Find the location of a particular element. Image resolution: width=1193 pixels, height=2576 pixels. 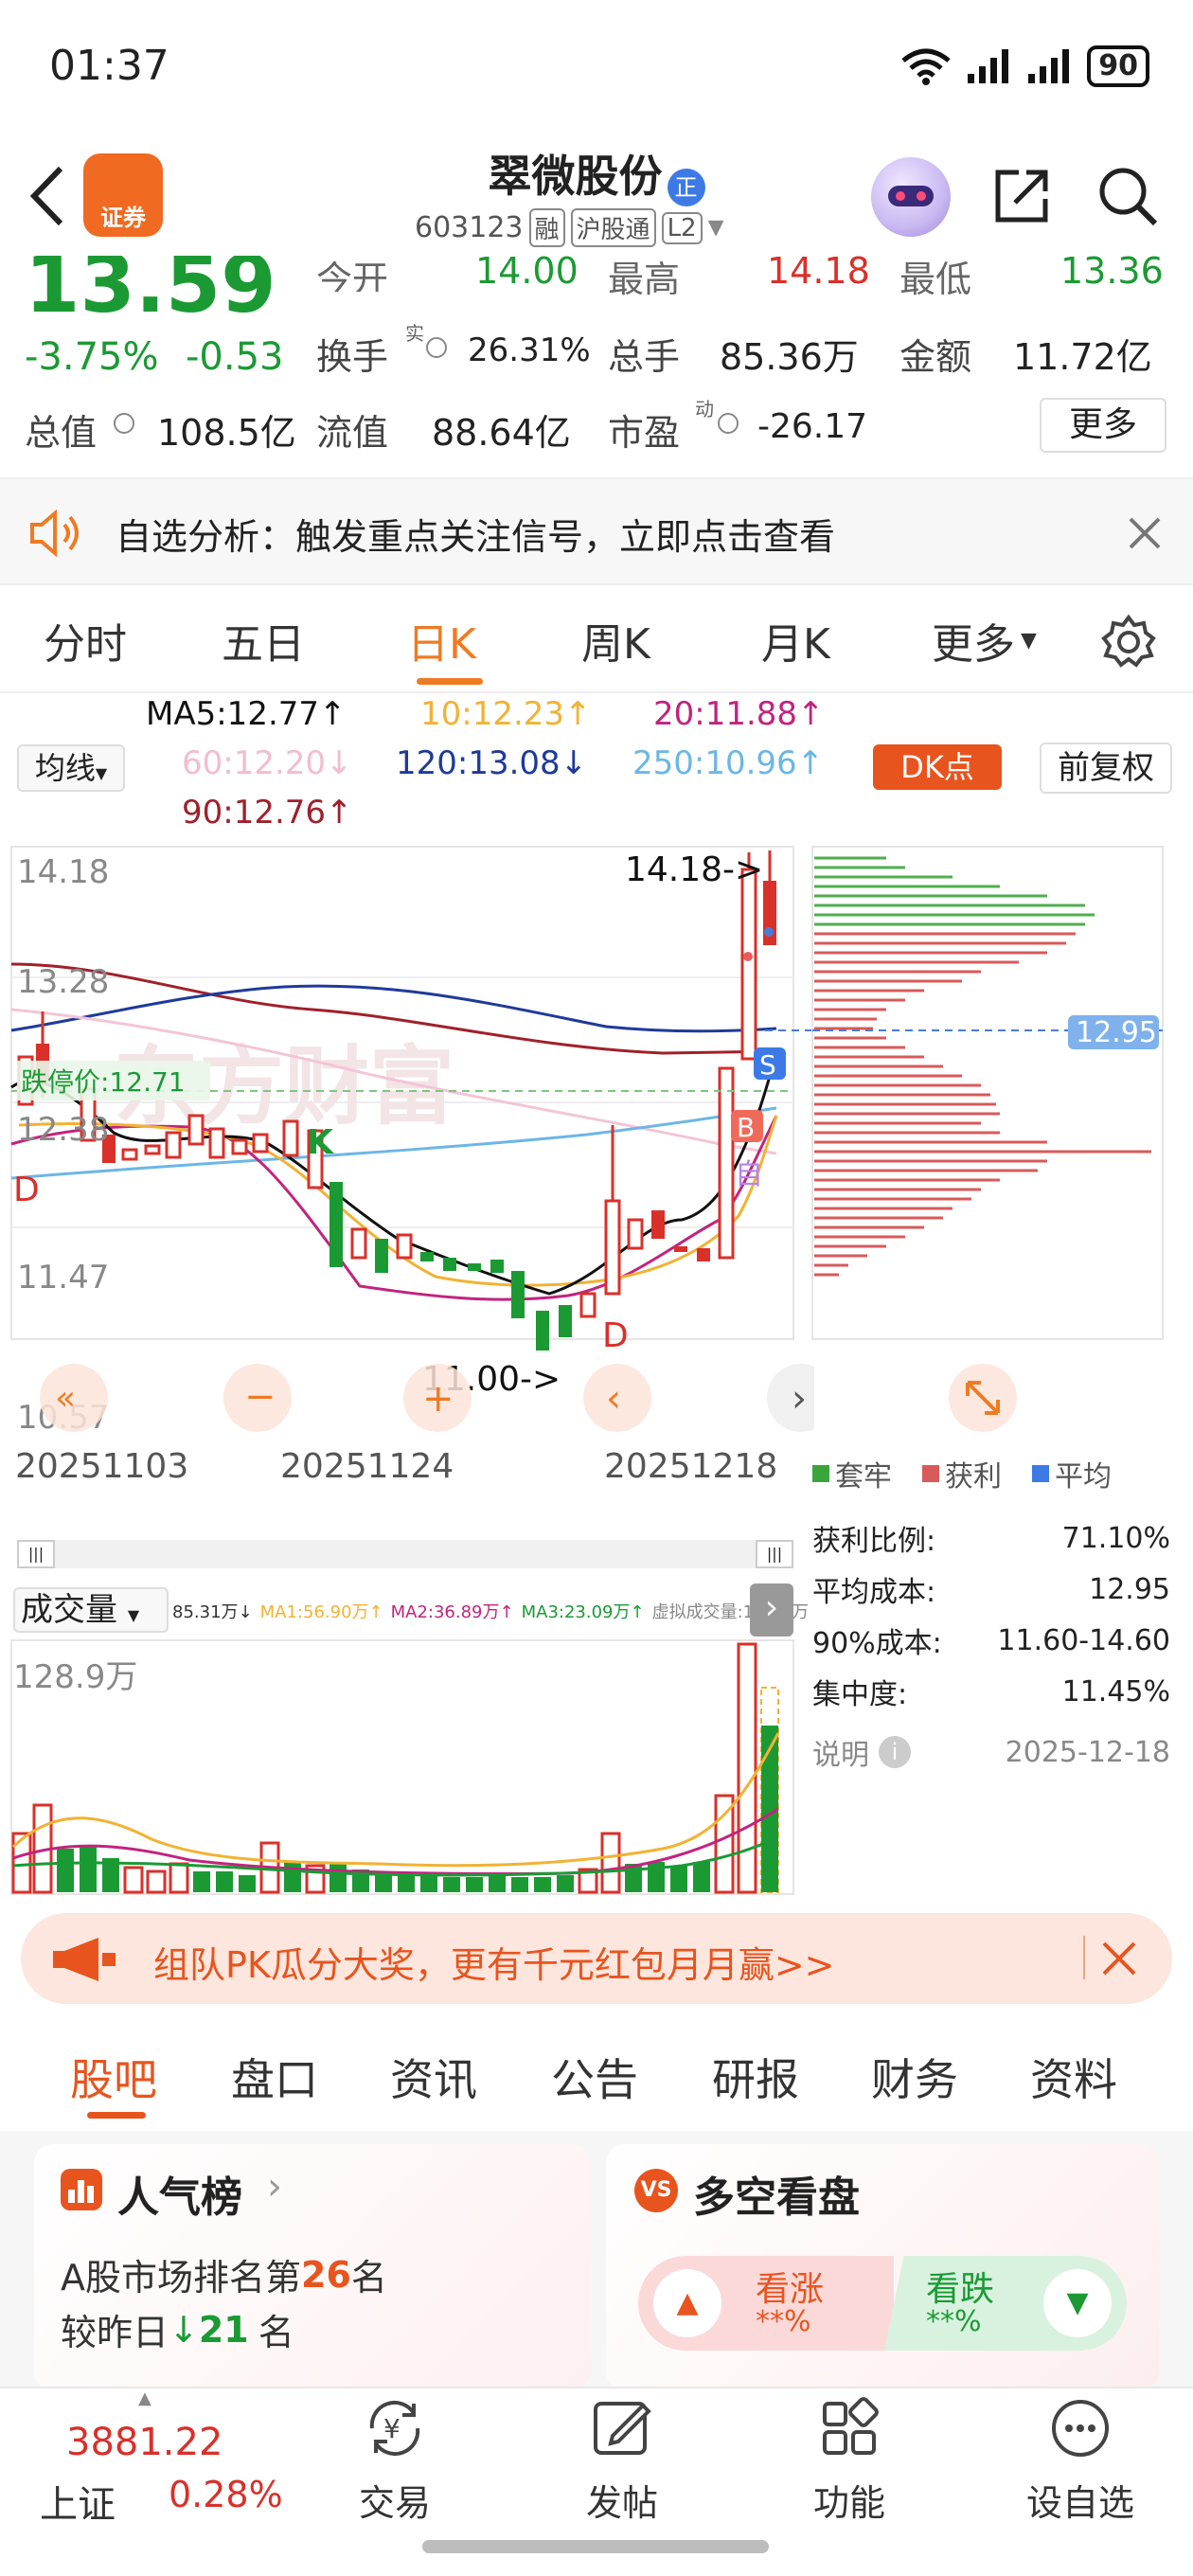

chart-nav-controls: « − + ‹ › is located at coordinates (427, 1398).